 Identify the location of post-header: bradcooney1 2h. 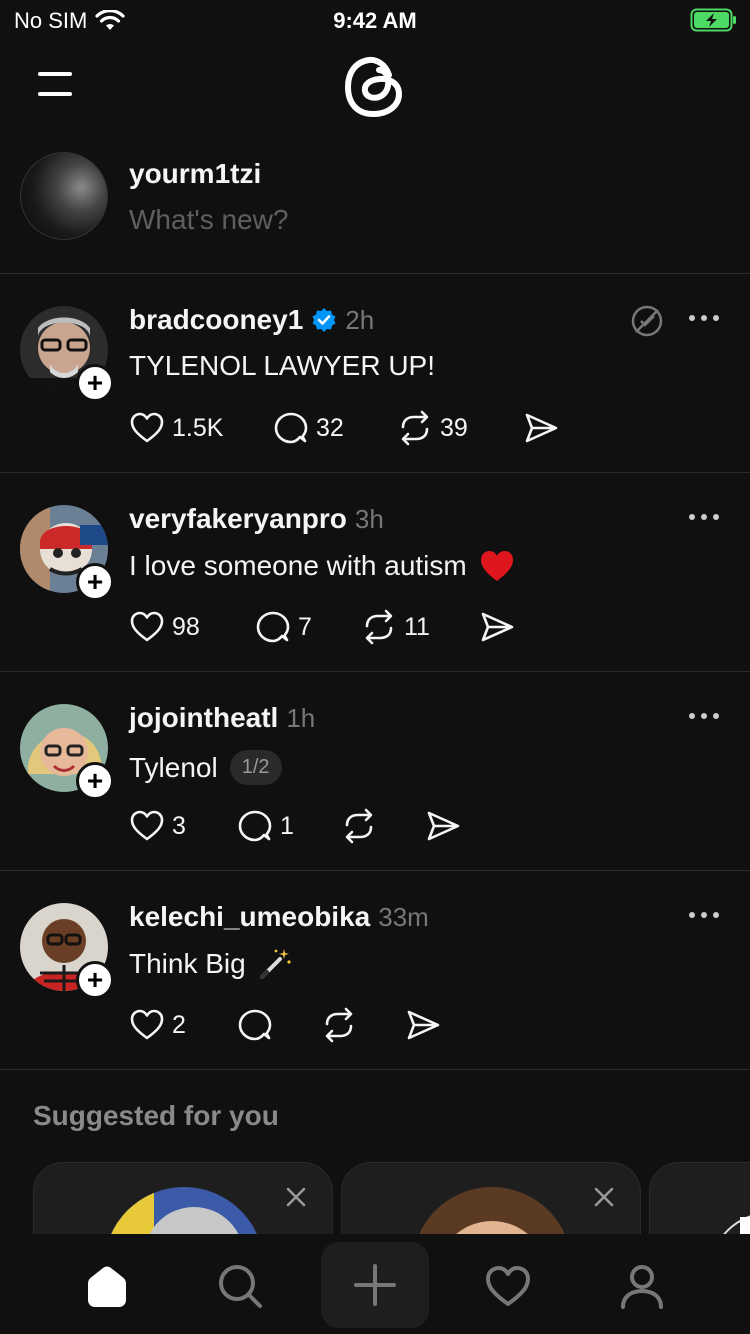
(251, 320).